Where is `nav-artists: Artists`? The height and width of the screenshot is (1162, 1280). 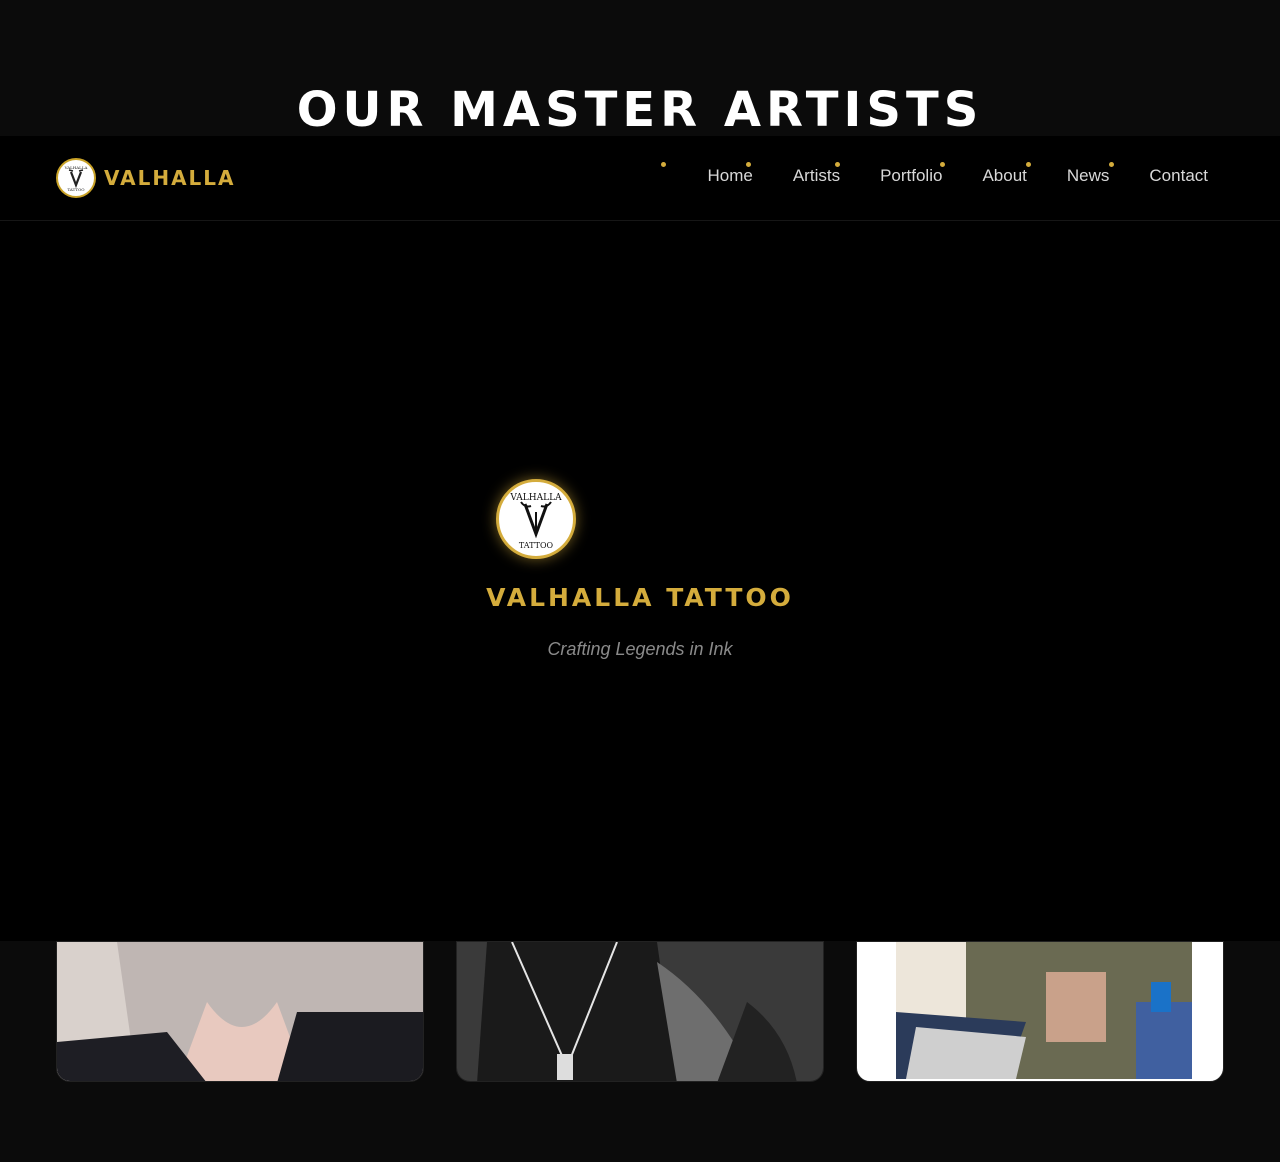
nav-artists: Artists is located at coordinates (816, 177).